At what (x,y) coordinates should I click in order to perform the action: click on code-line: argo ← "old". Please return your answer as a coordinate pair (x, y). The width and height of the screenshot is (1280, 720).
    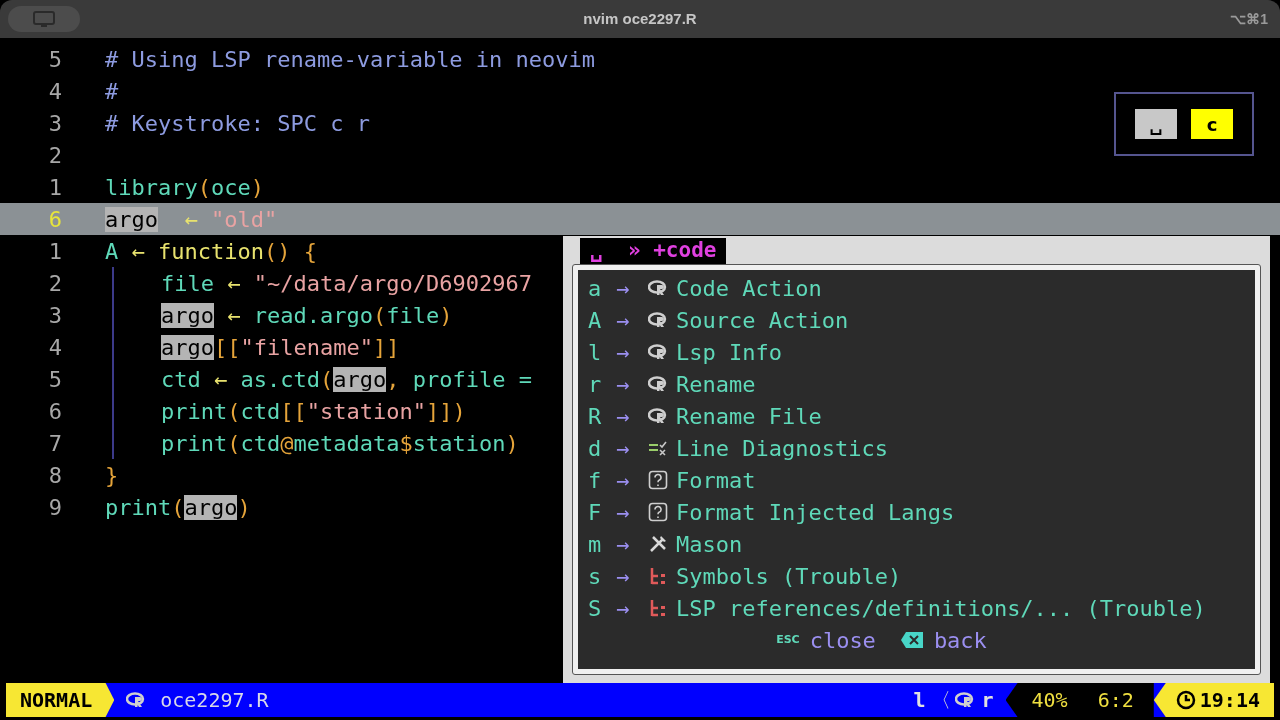
    Looking at the image, I should click on (191, 219).